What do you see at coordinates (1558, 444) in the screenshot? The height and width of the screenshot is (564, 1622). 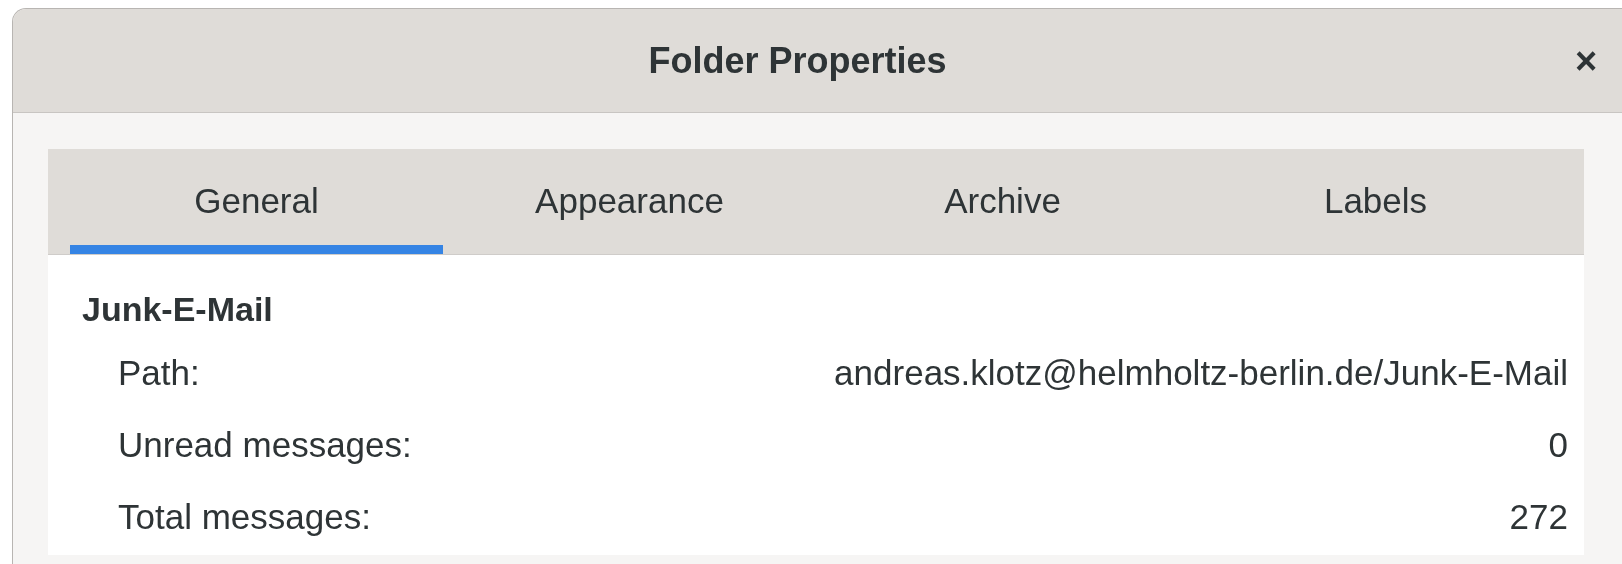 I see `property-value: 0` at bounding box center [1558, 444].